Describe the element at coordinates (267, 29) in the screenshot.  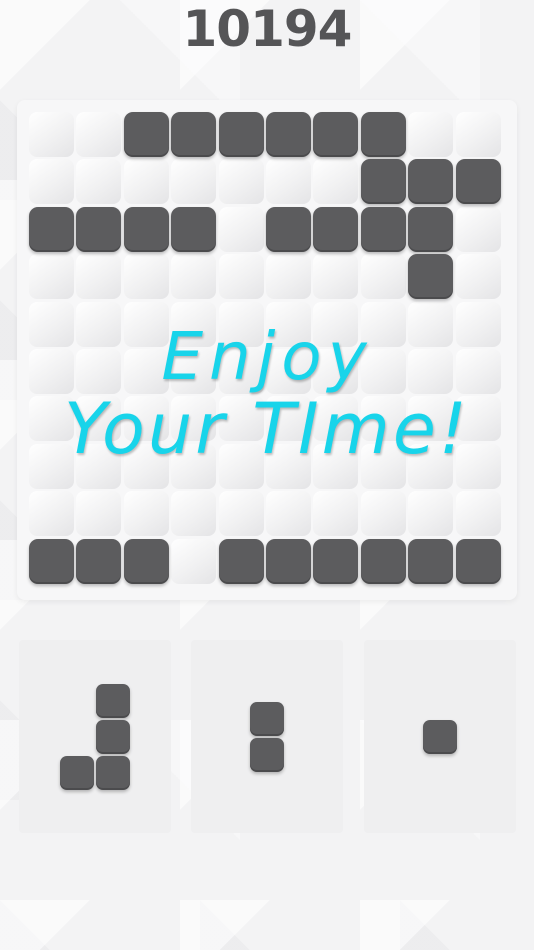
I see `score-display: 10194` at that location.